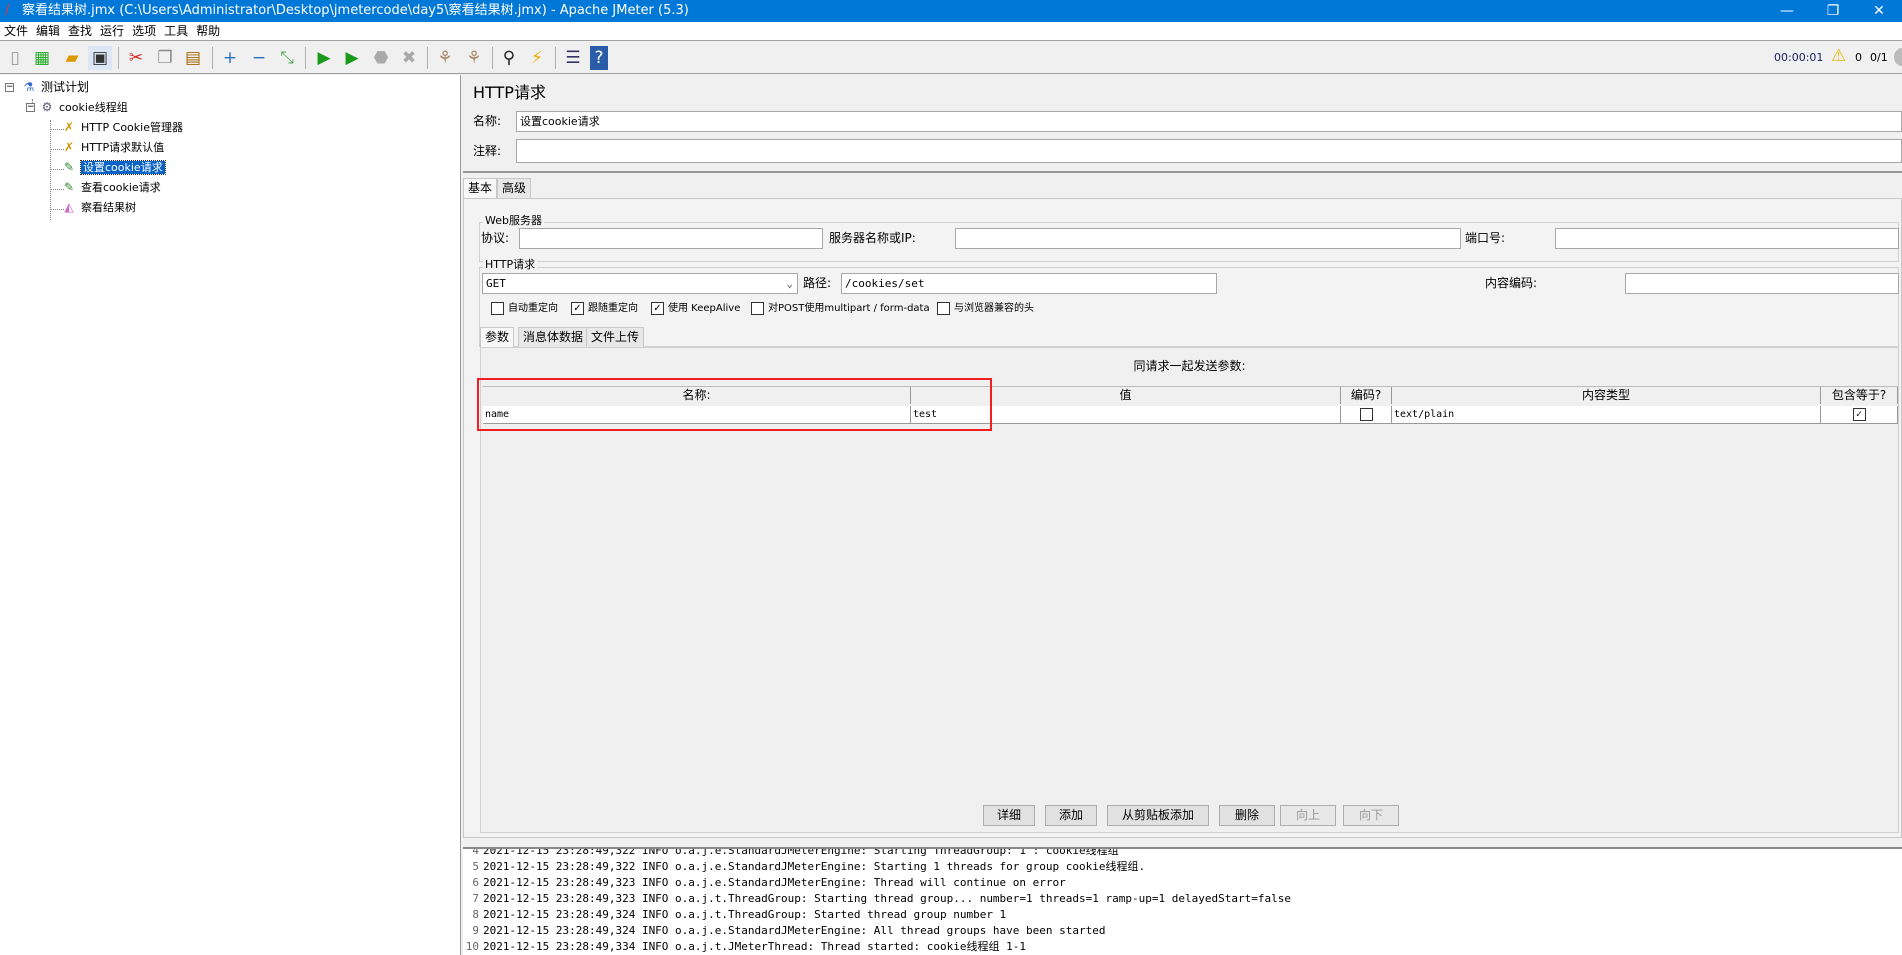 The width and height of the screenshot is (1902, 955). Describe the element at coordinates (1762, 283) in the screenshot. I see `encoding-input` at that location.